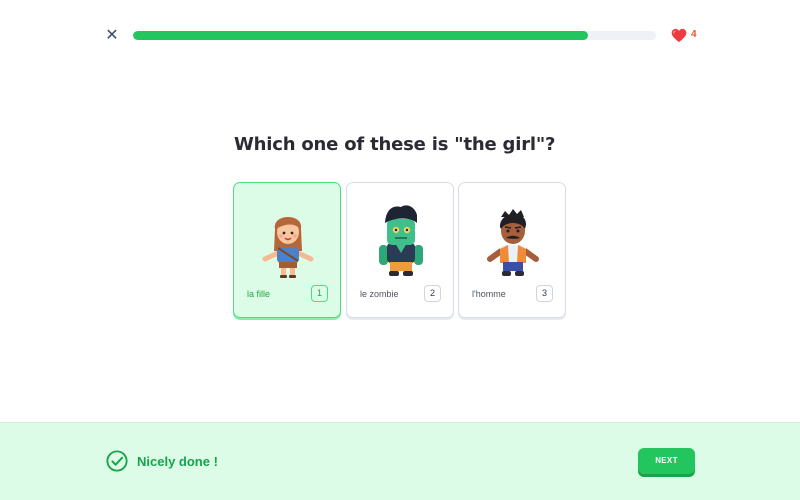  I want to click on zombie-character-icon, so click(401, 240).